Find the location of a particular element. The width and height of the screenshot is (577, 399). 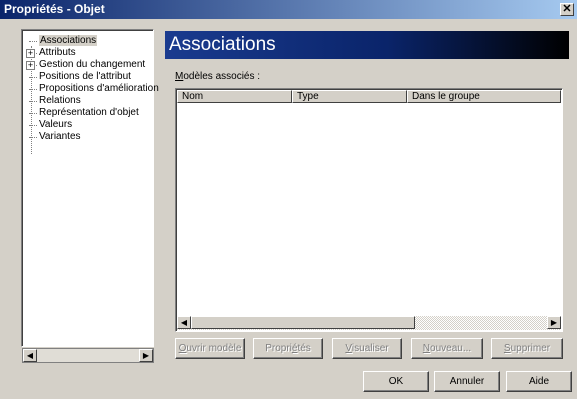

tree-item-propositions-amelioration: Propositions d'amélioration is located at coordinates (91, 89).